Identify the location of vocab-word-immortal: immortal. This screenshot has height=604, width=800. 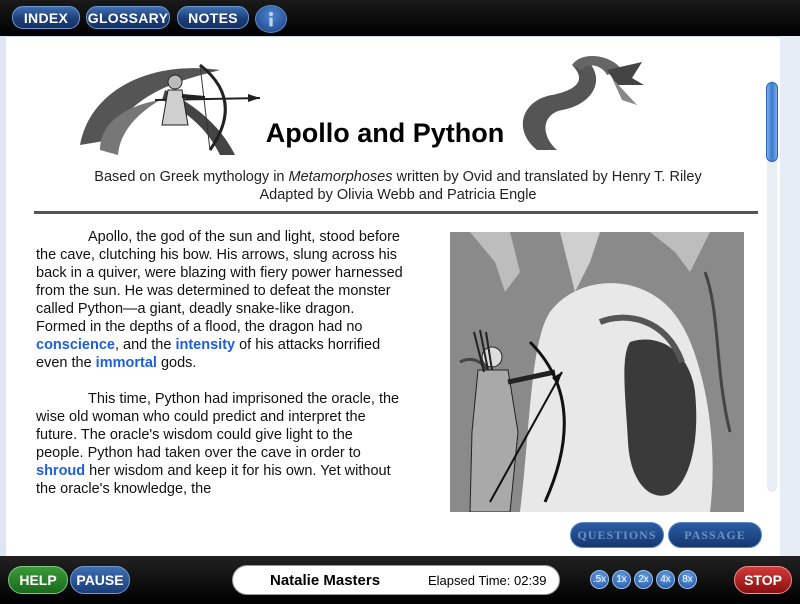
(126, 363).